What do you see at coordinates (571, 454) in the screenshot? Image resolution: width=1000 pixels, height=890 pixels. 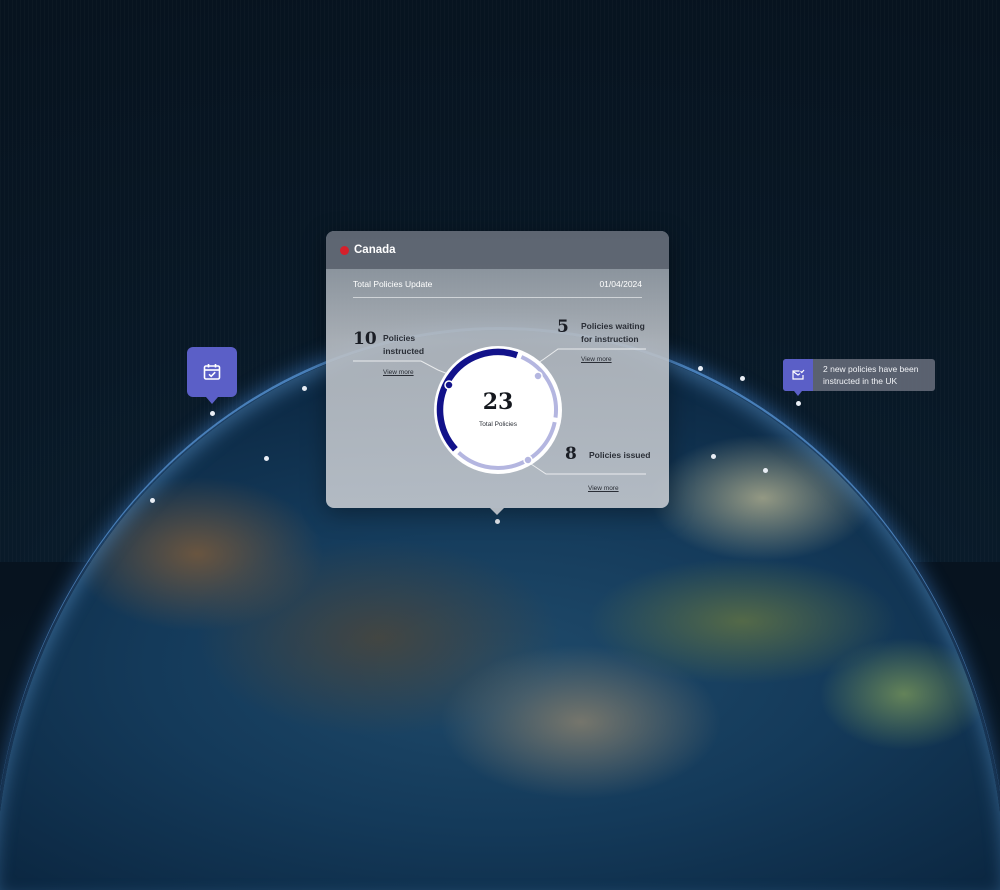 I see `issued-count: 8` at bounding box center [571, 454].